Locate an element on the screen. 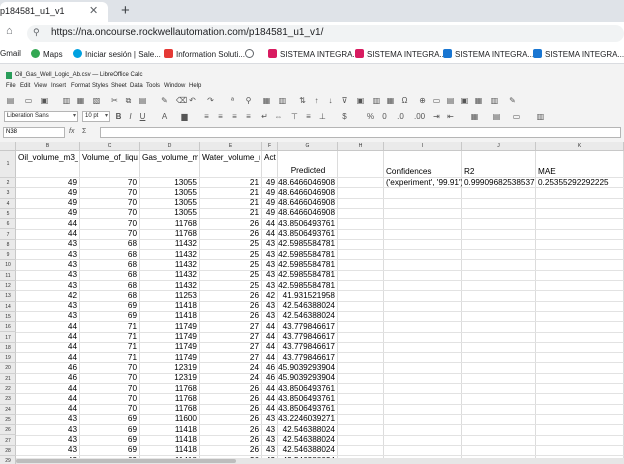 This screenshot has height=464, width=624. sum-icon: Σ is located at coordinates (84, 131).